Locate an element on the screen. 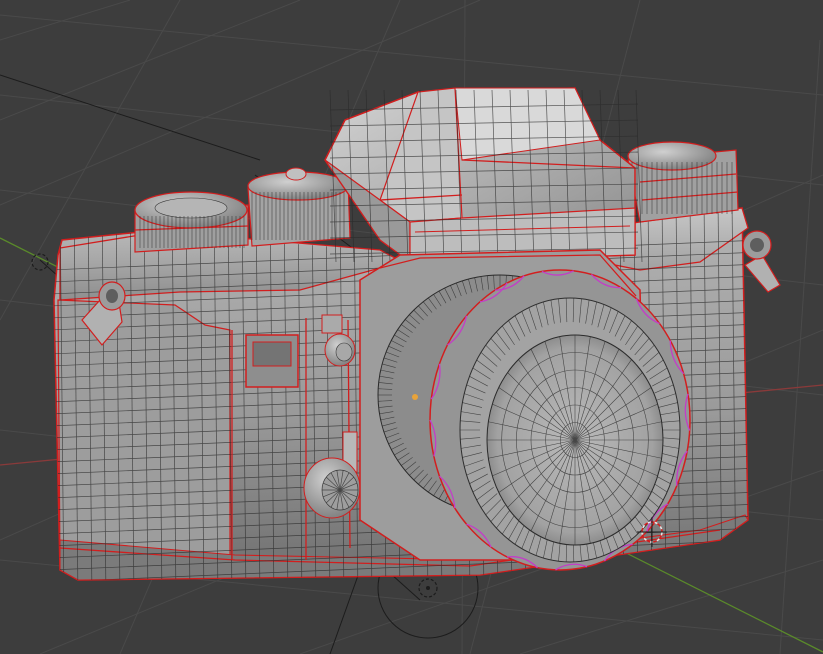 The width and height of the screenshot is (823, 654). light-probe-icon is located at coordinates (40, 262).